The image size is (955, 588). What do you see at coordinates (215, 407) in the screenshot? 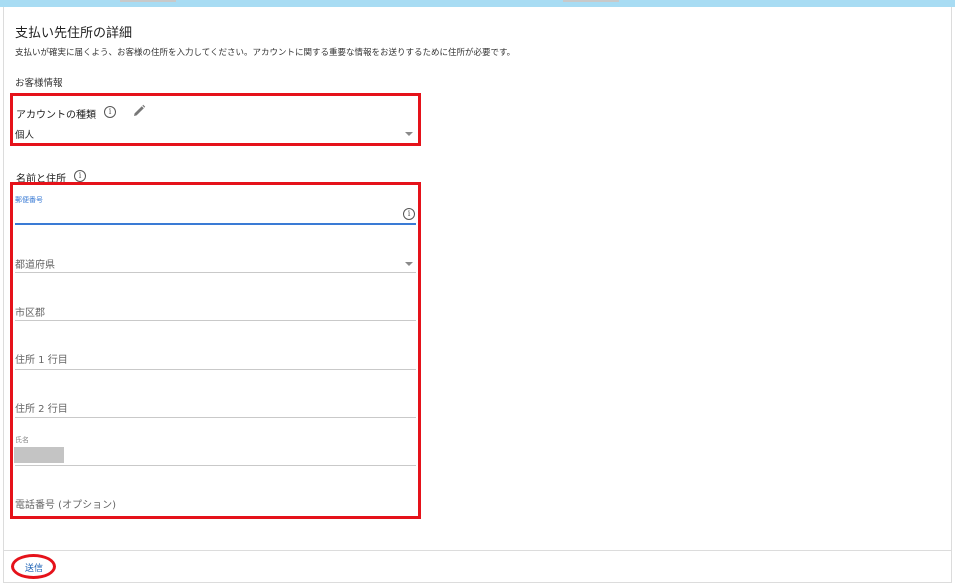
I see `address-line-2-field: 住所 2 行目` at bounding box center [215, 407].